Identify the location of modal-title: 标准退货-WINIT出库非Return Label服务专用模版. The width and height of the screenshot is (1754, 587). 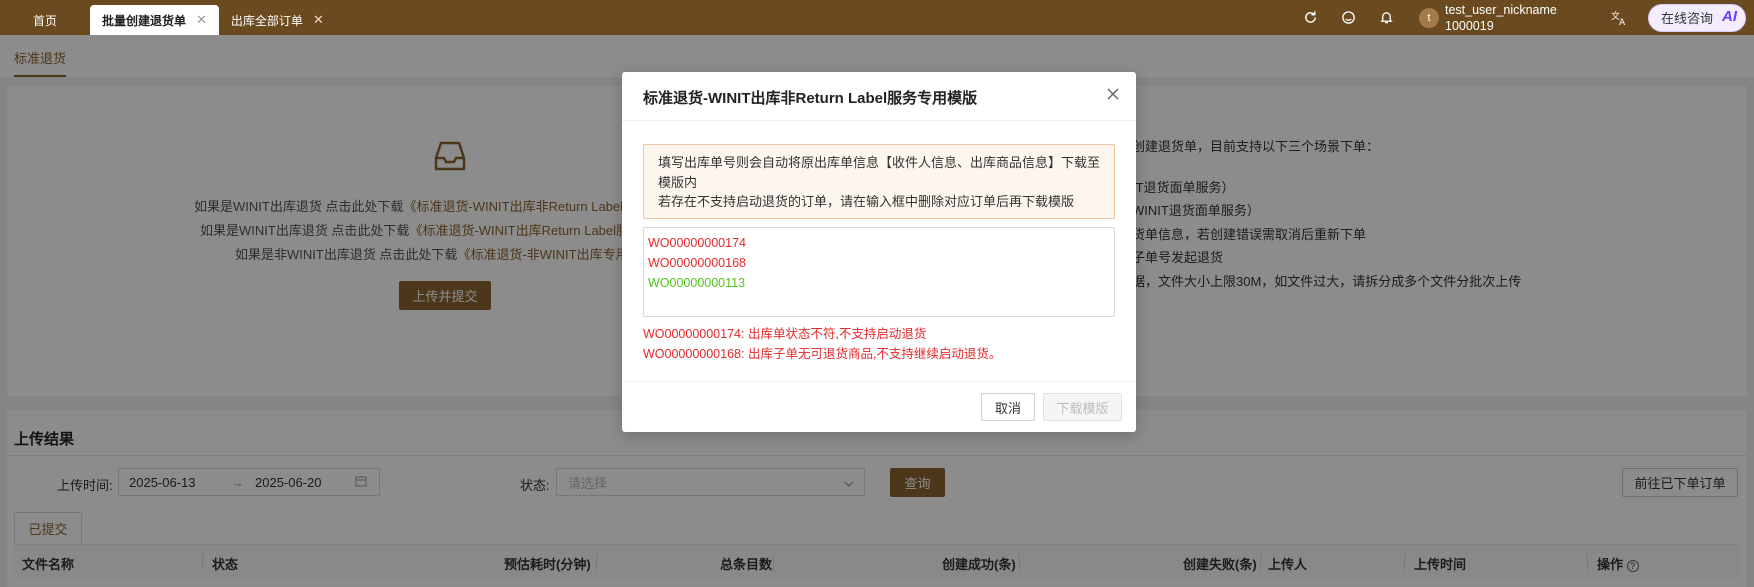
(810, 98).